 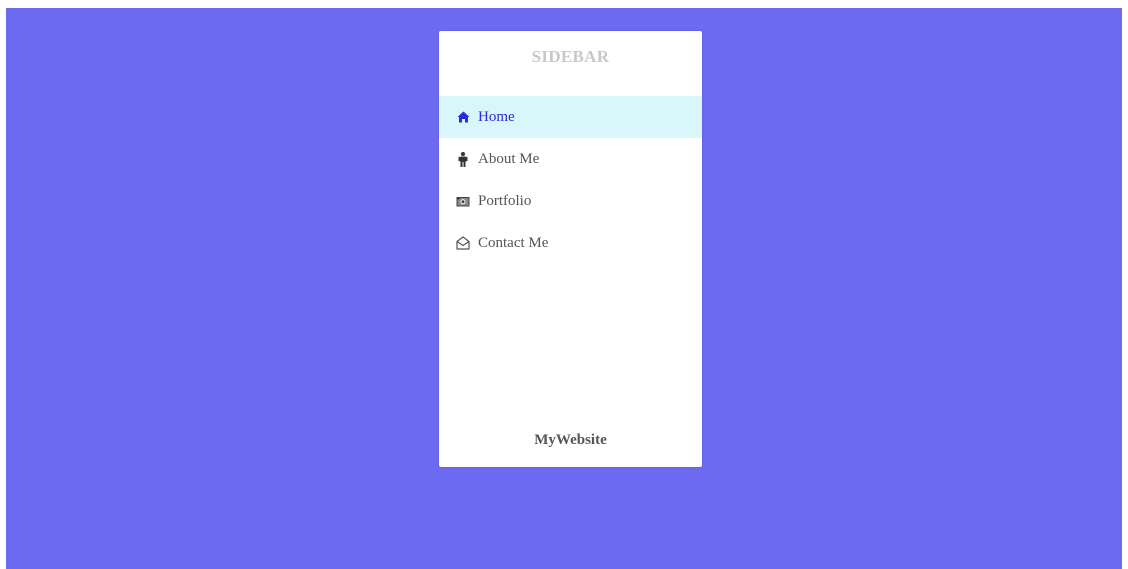 I want to click on sidebar-item-label: Home, so click(x=496, y=116).